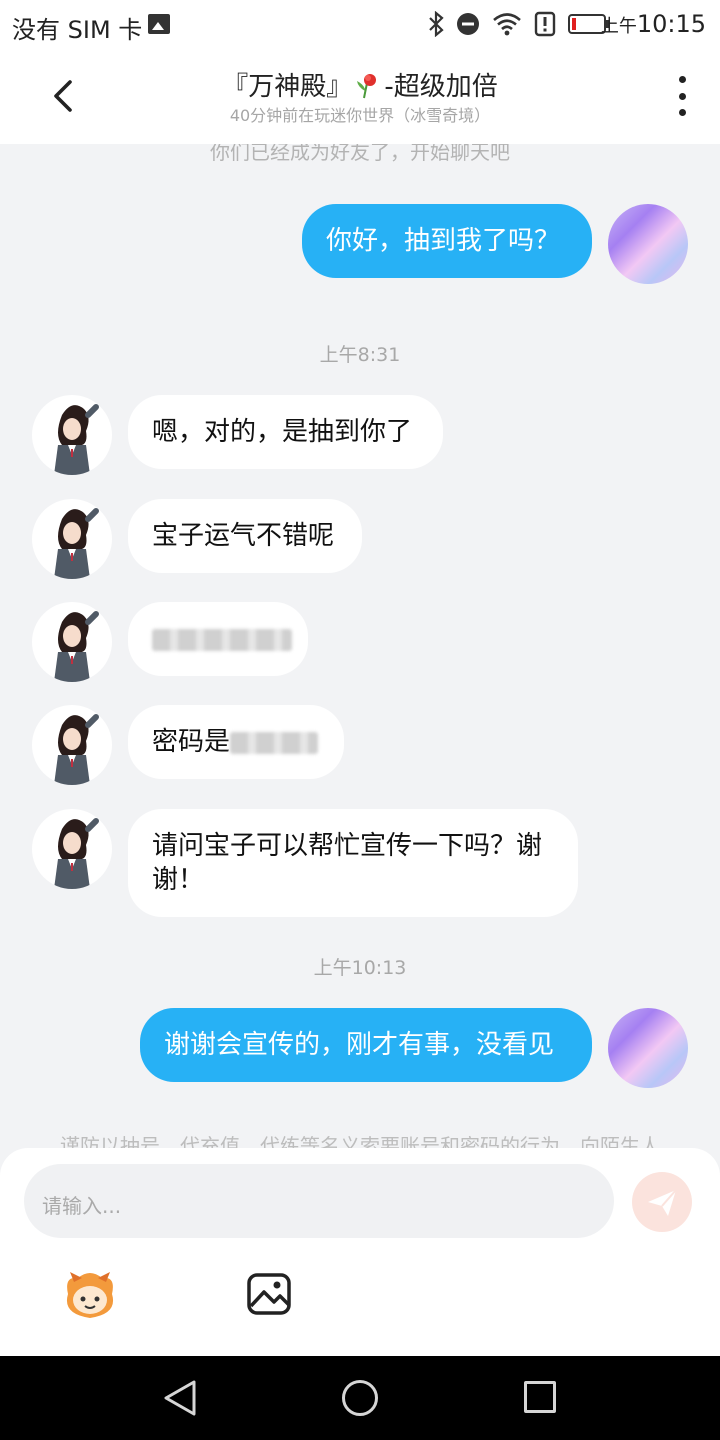 The width and height of the screenshot is (720, 1440). What do you see at coordinates (359, 1045) in the screenshot?
I see `message-text: 谢谢会宣传的，刚才有事，没看见` at bounding box center [359, 1045].